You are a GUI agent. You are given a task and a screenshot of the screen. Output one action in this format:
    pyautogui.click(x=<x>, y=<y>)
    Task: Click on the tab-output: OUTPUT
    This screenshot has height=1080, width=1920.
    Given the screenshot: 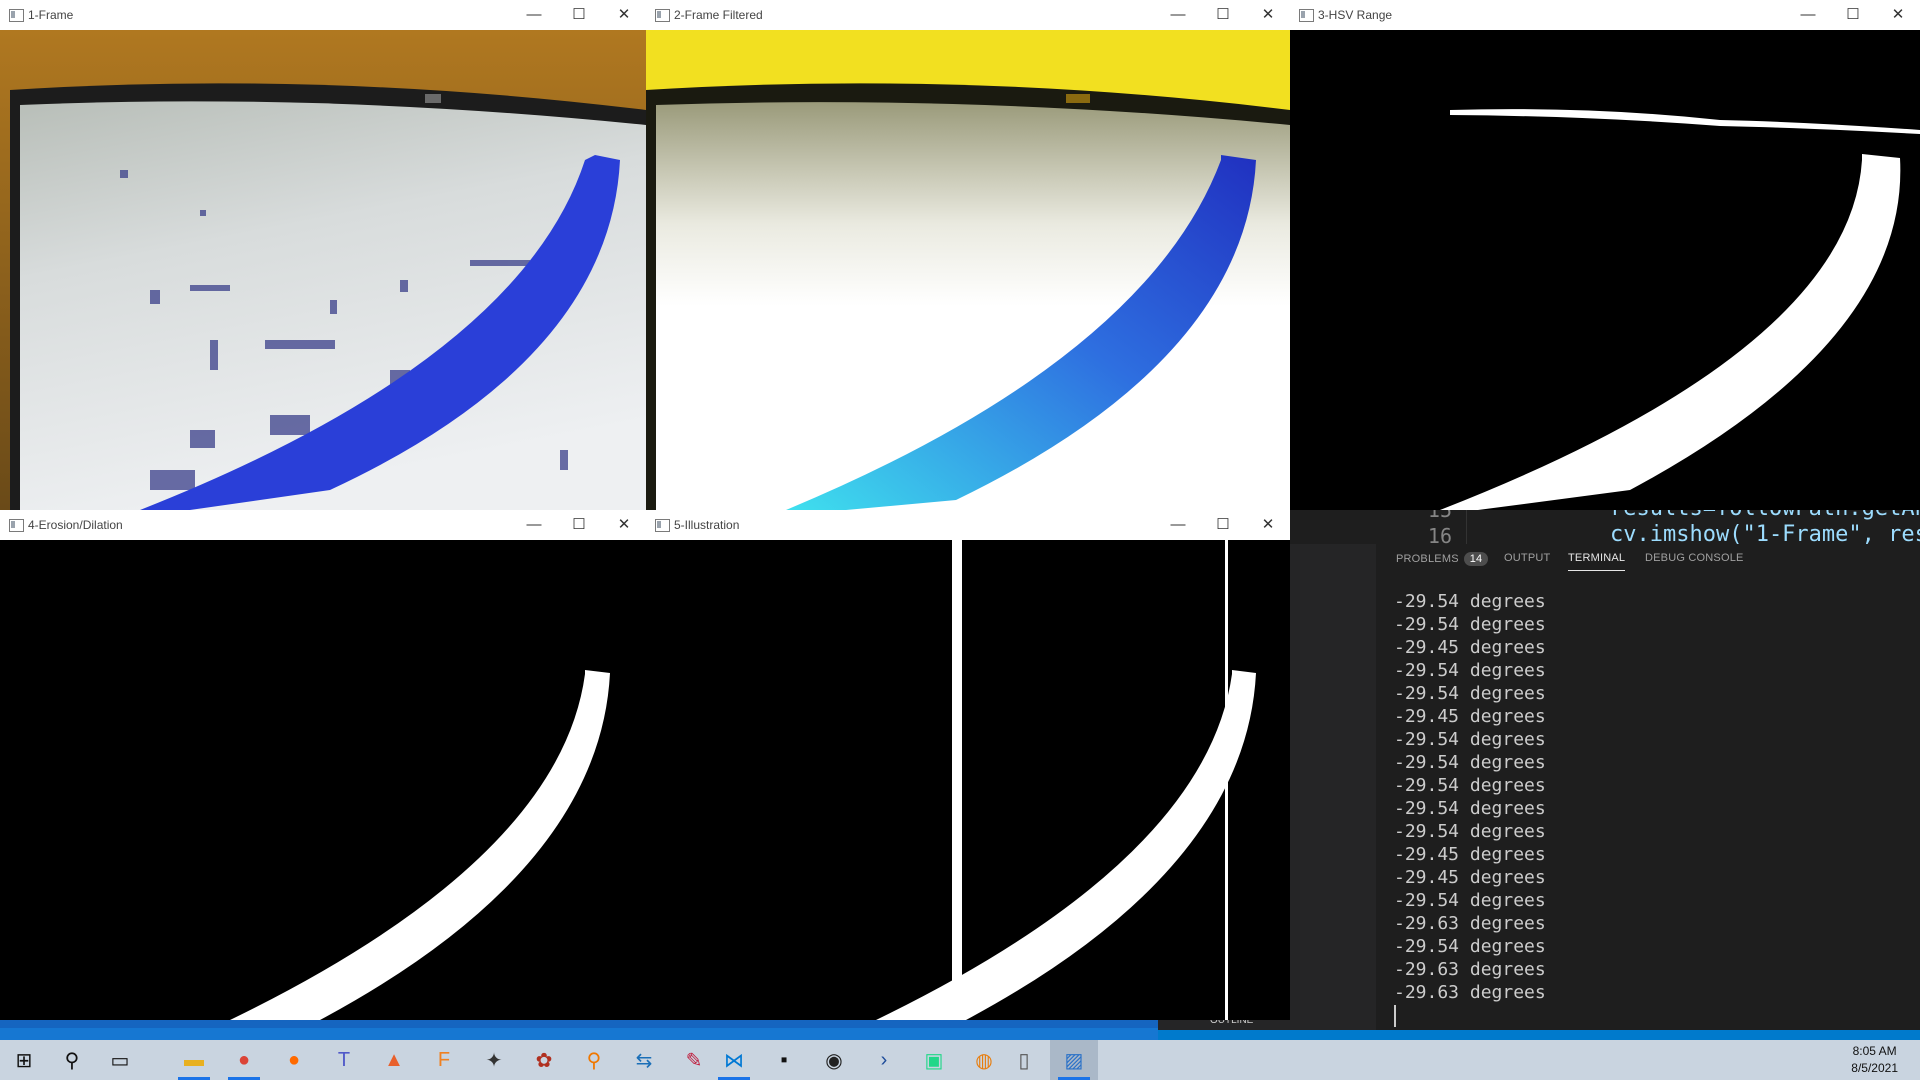 What is the action you would take?
    pyautogui.click(x=1527, y=558)
    